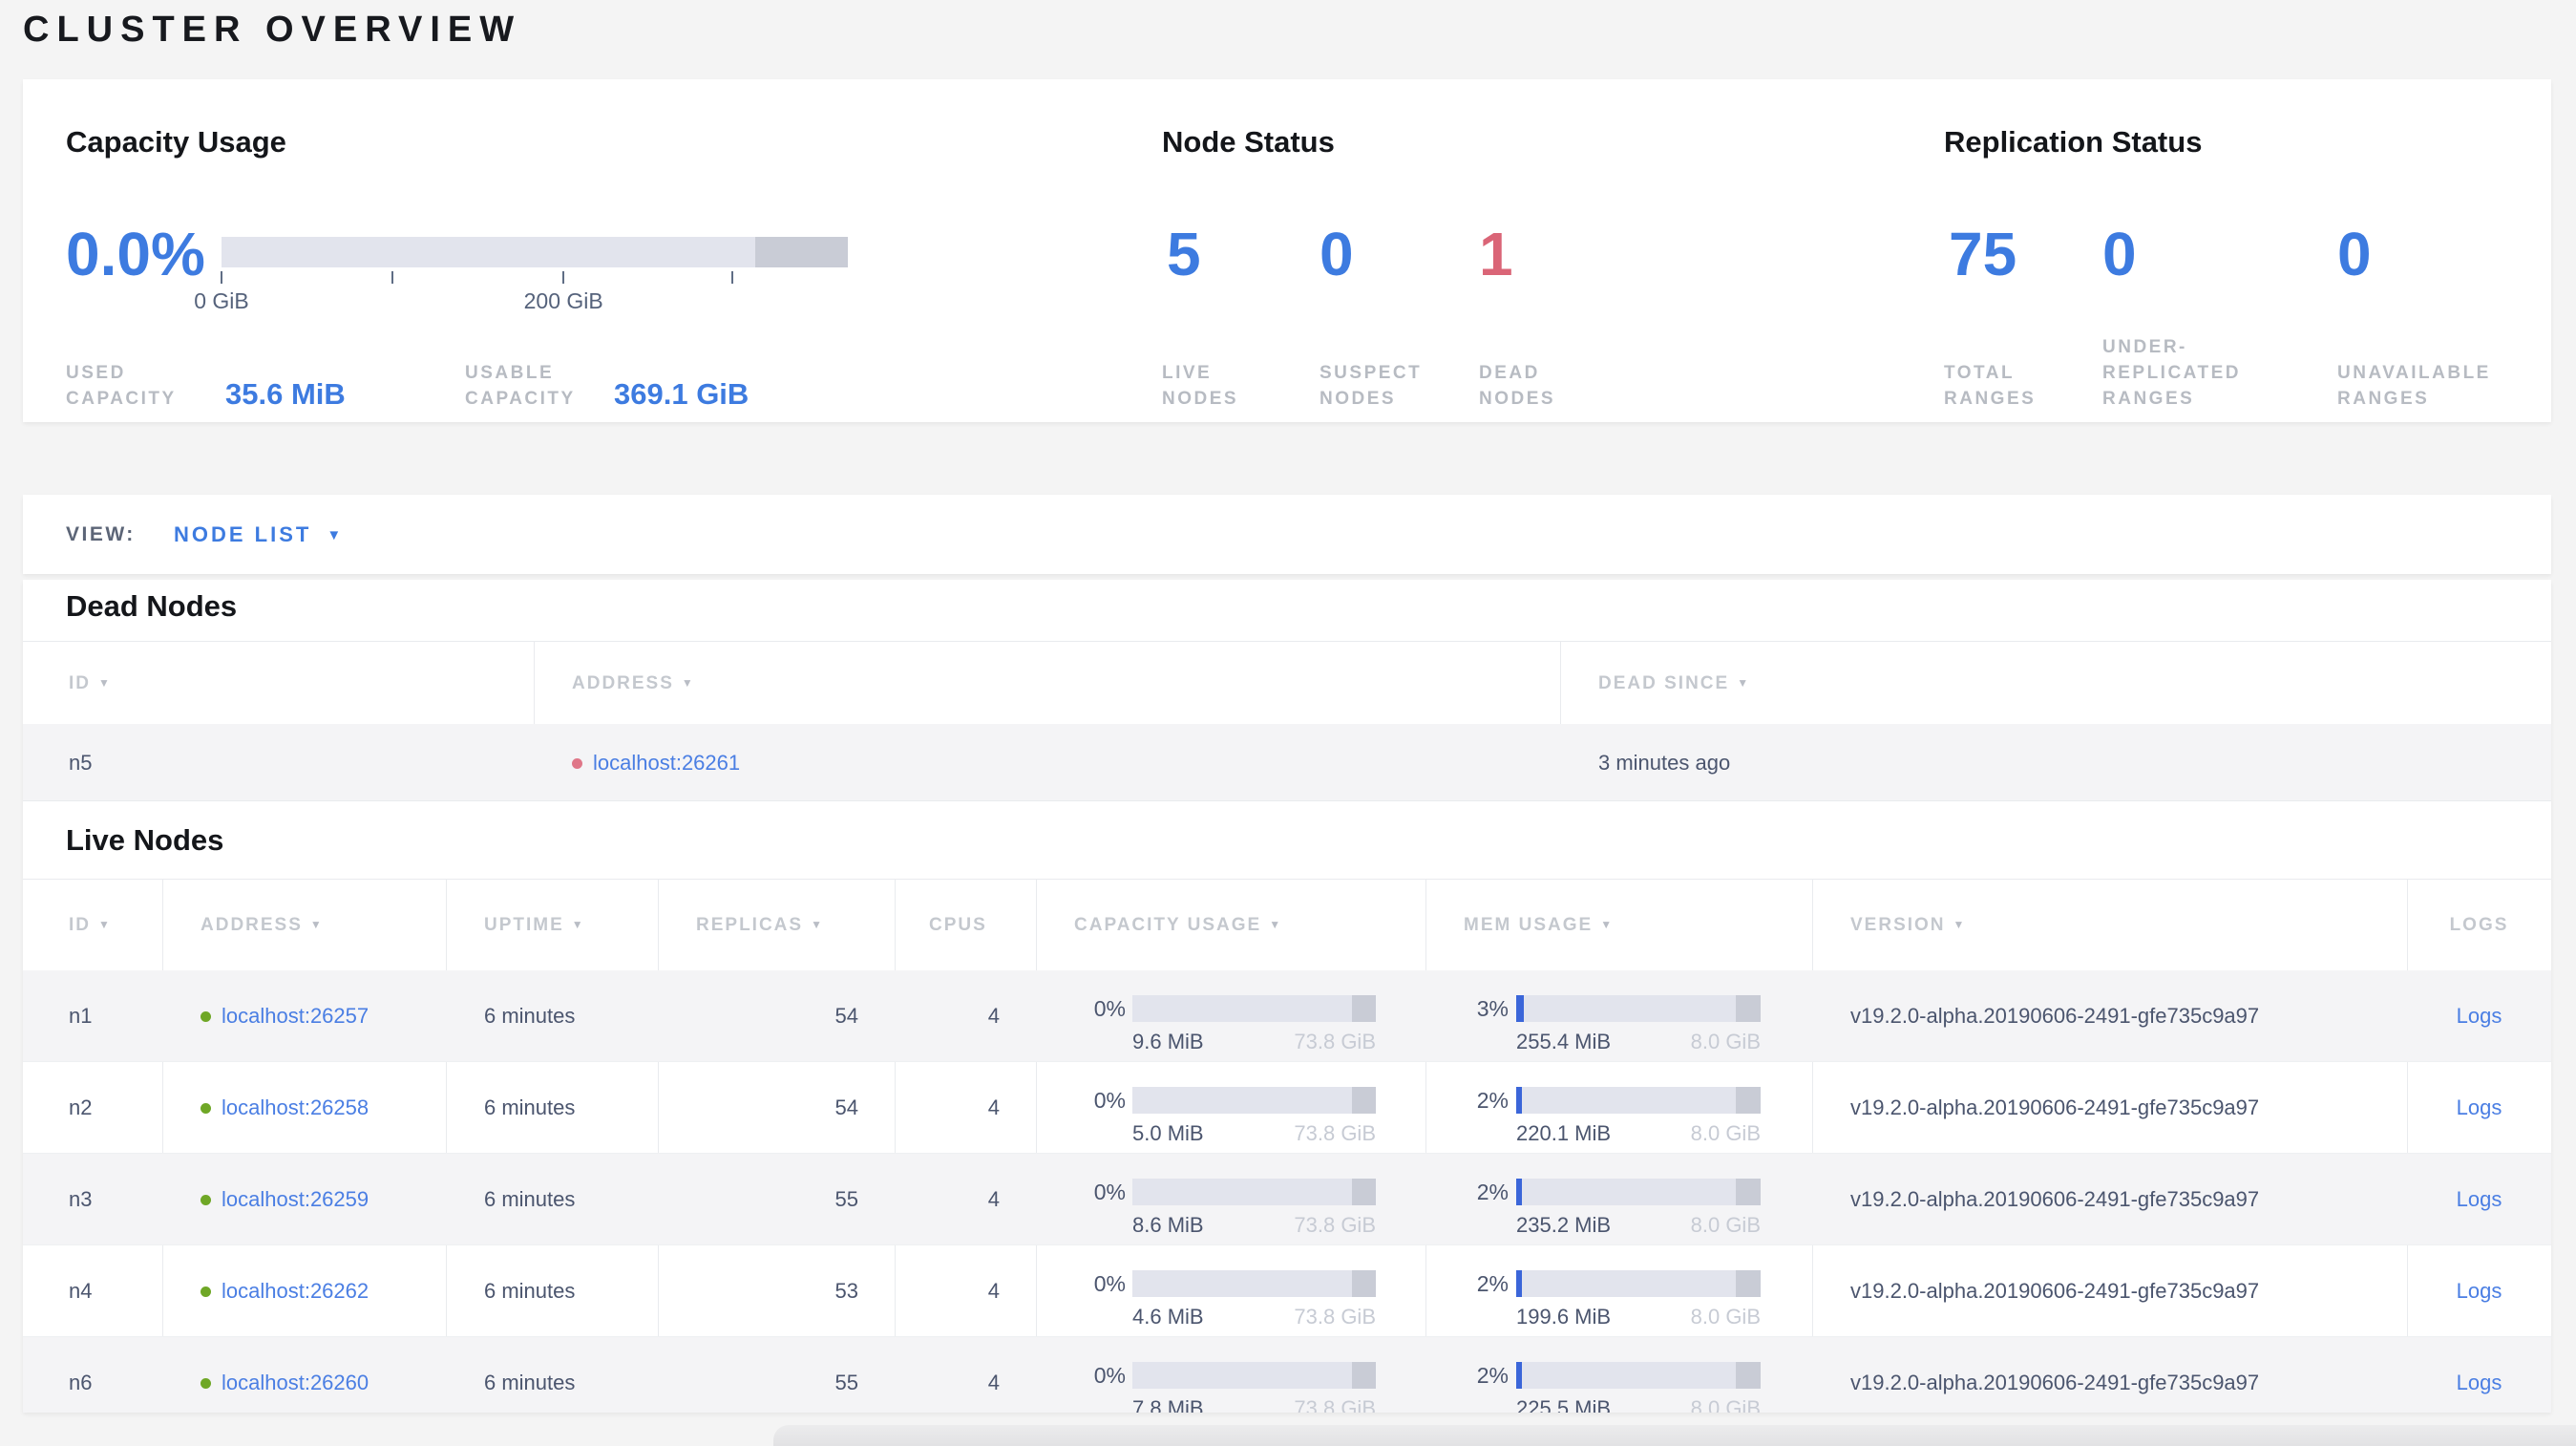 The height and width of the screenshot is (1446, 2576). What do you see at coordinates (1254, 1133) in the screenshot?
I see `capacity-values: 5.0 MiB 73.8 GiB` at bounding box center [1254, 1133].